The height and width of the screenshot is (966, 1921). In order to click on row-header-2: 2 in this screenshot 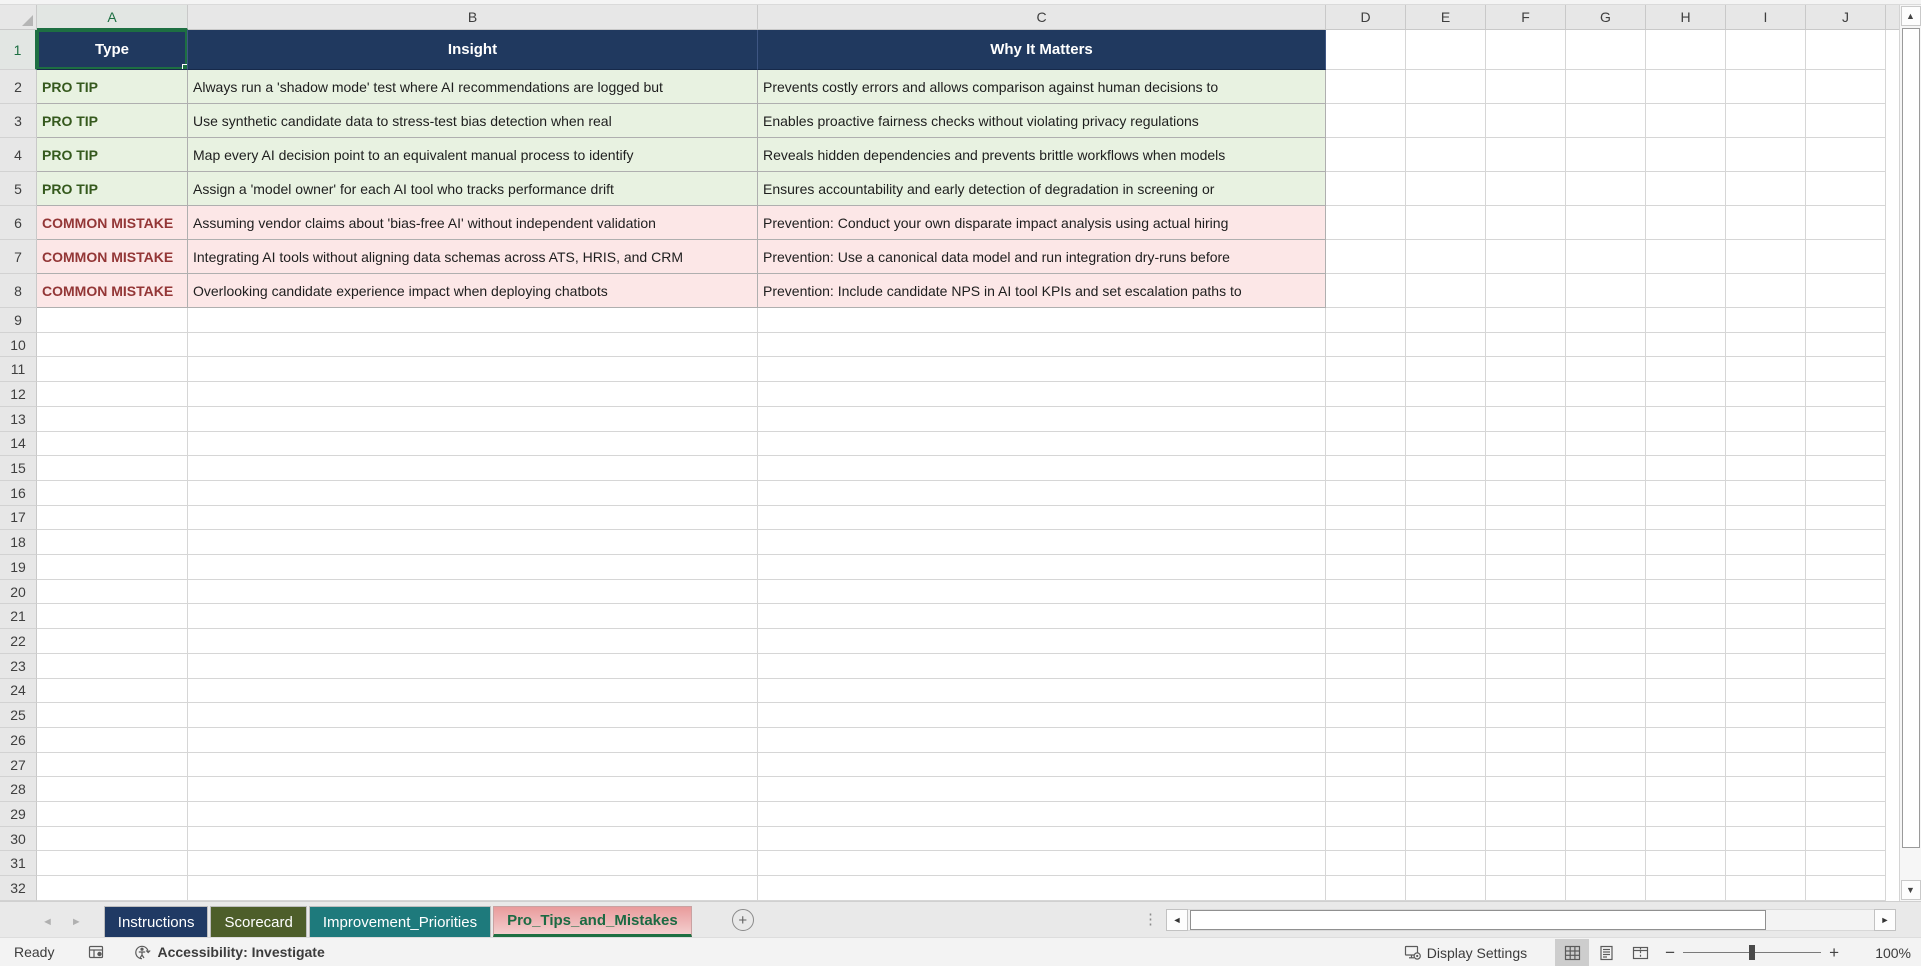, I will do `click(18, 87)`.